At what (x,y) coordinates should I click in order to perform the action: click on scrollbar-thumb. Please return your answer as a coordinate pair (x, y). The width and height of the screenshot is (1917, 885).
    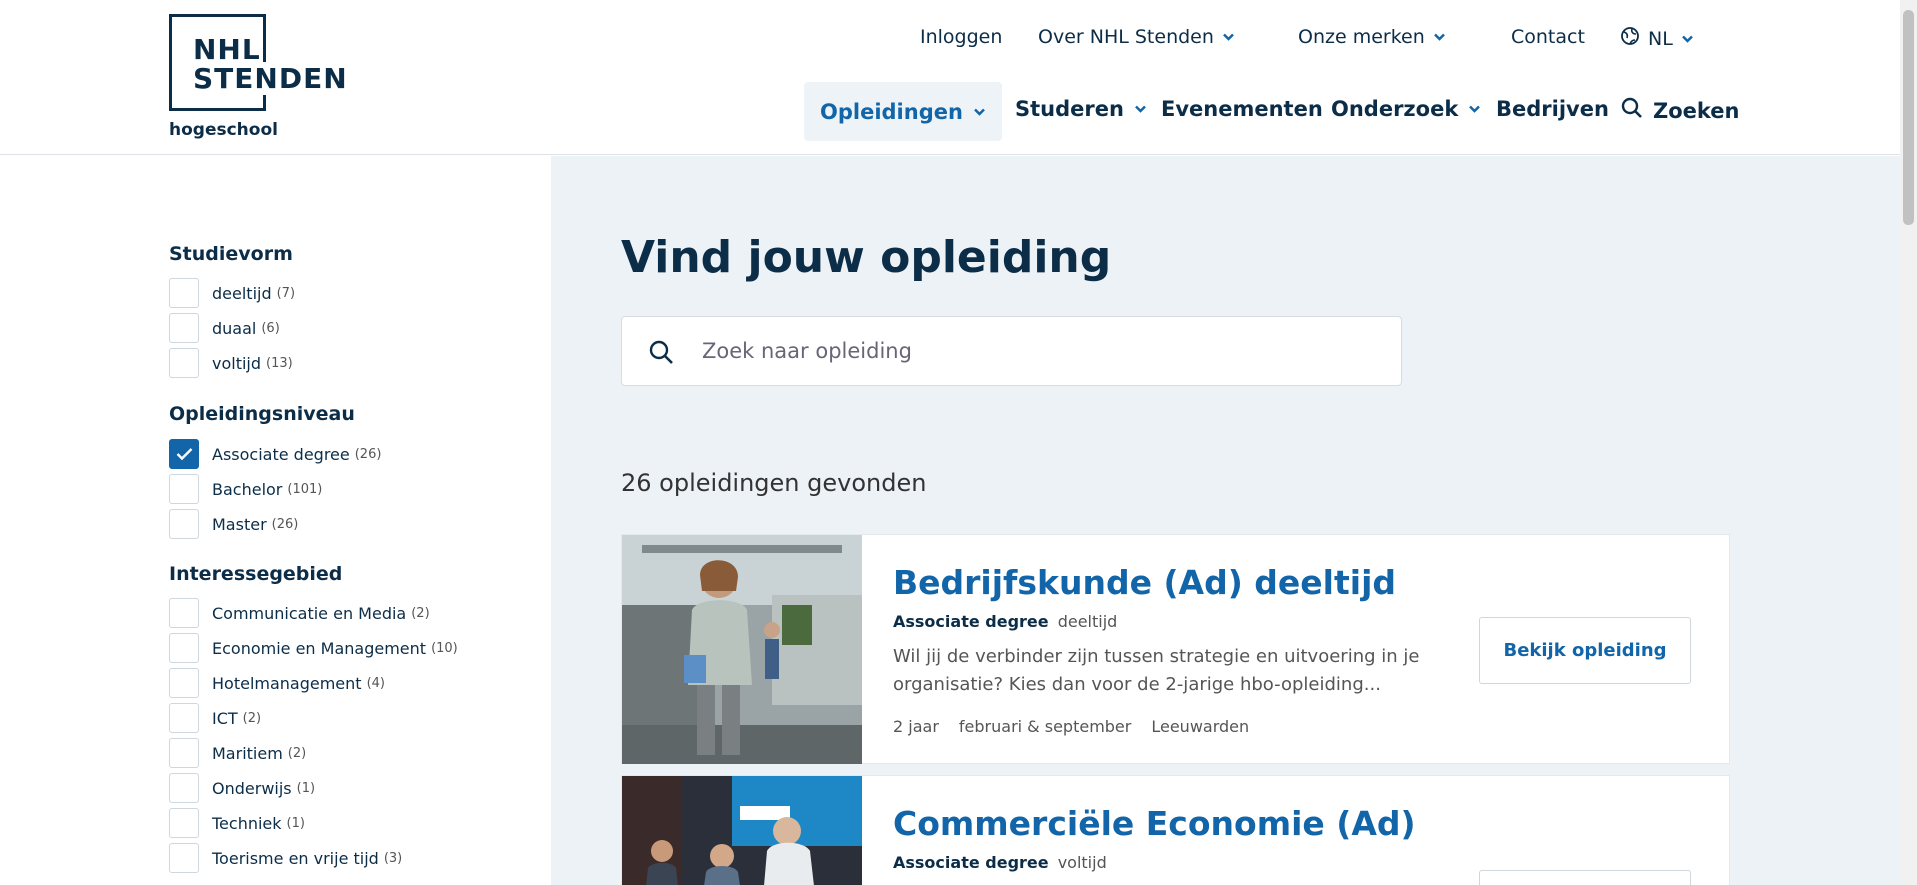
    Looking at the image, I should click on (1908, 117).